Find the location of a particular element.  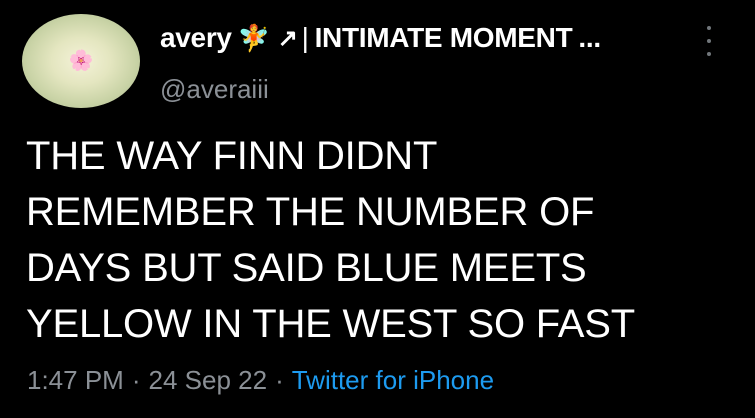

tweet-text-line: THE WAY FINN DIDNT is located at coordinates (232, 156).